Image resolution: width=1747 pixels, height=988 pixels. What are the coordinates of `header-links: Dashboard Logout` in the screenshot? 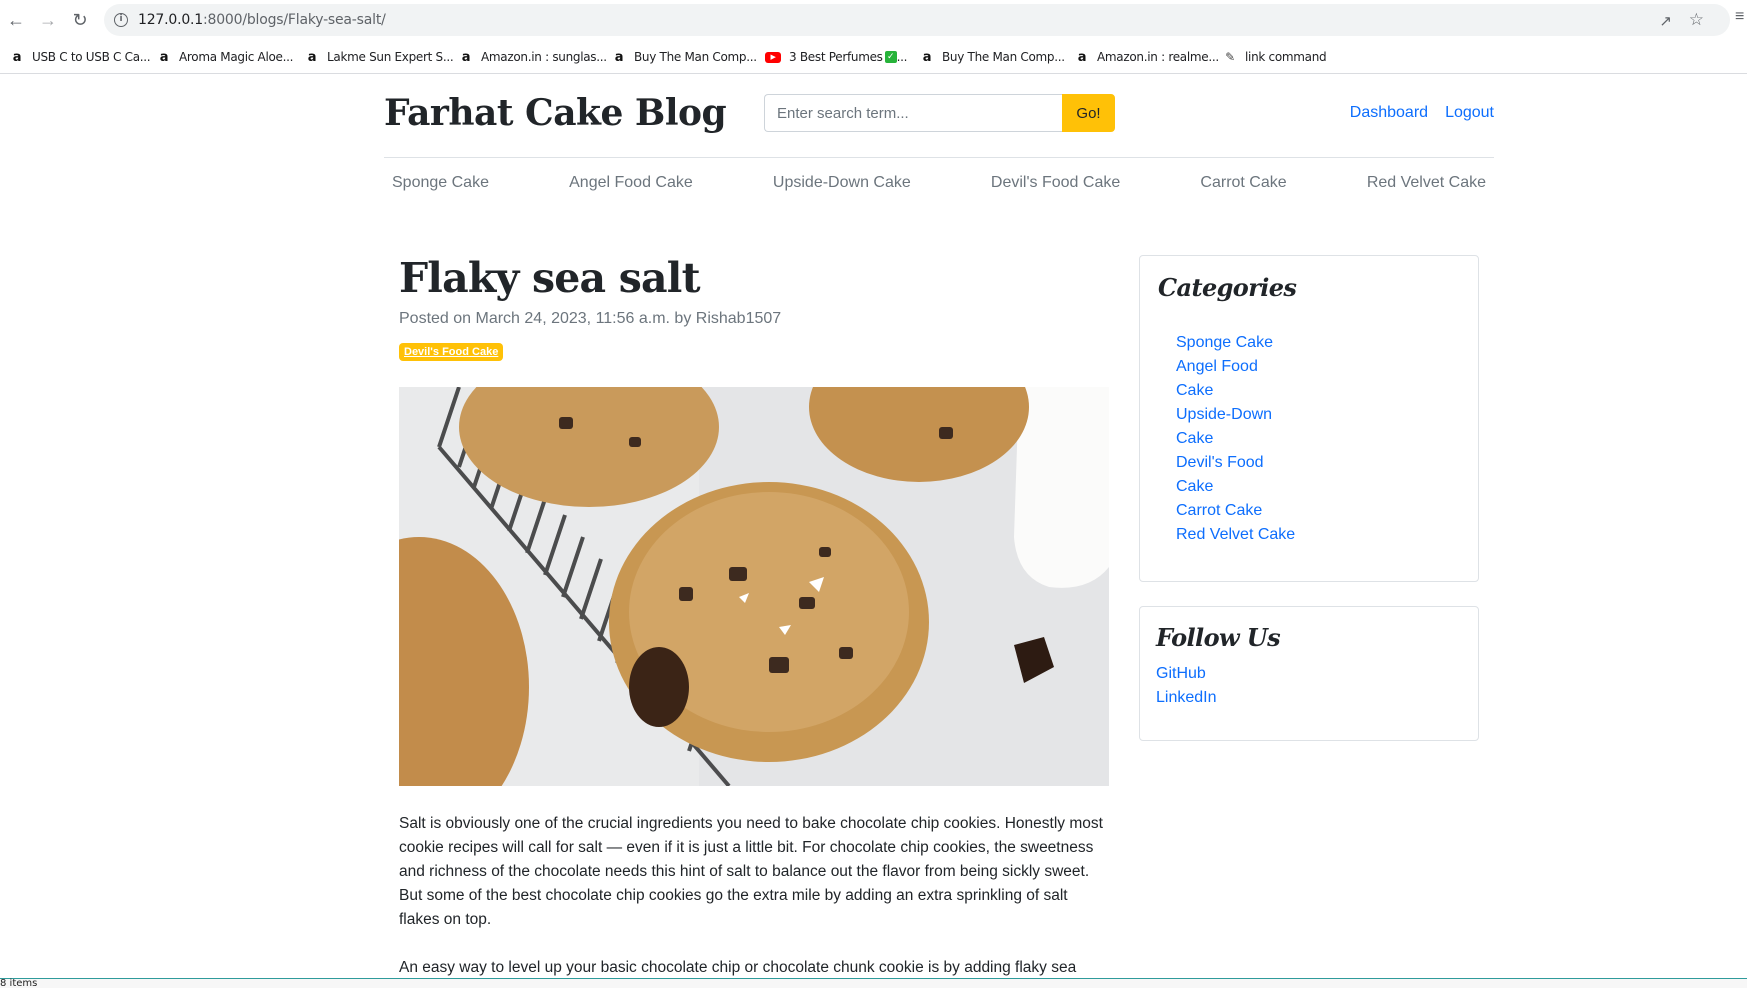 It's located at (1422, 113).